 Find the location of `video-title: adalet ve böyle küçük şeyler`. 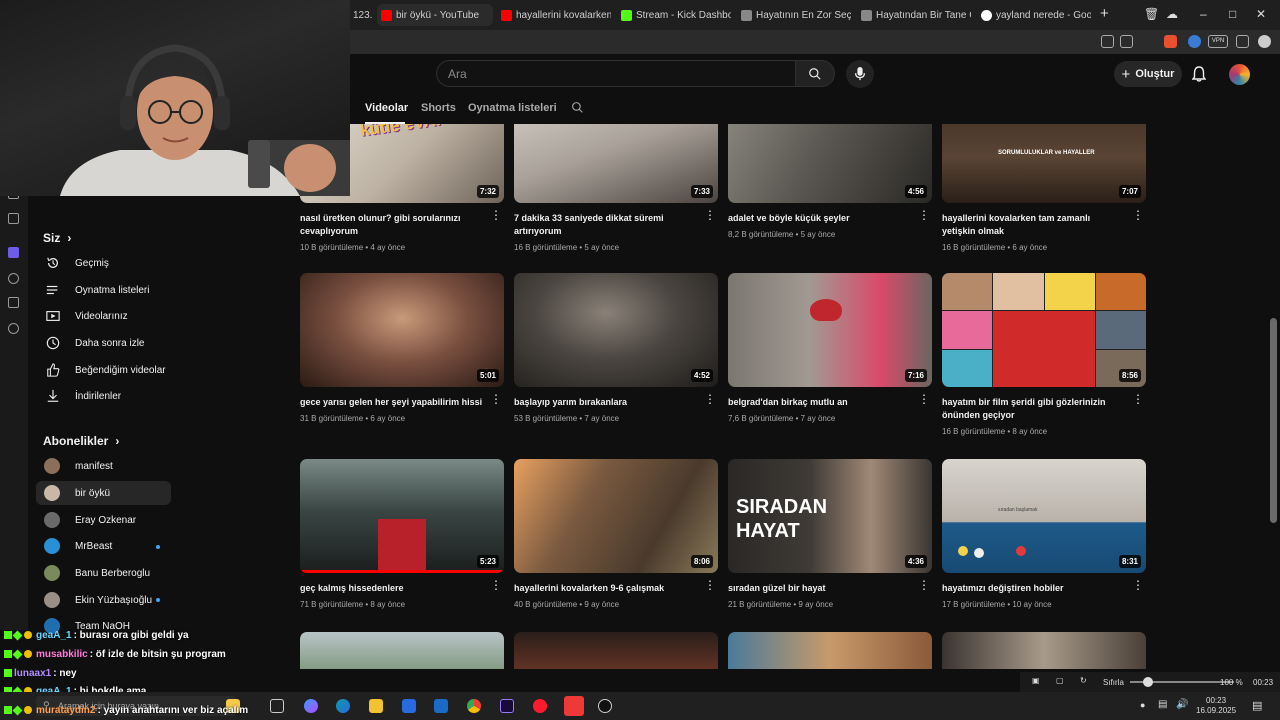

video-title: adalet ve böyle küçük şeyler is located at coordinates (820, 218).